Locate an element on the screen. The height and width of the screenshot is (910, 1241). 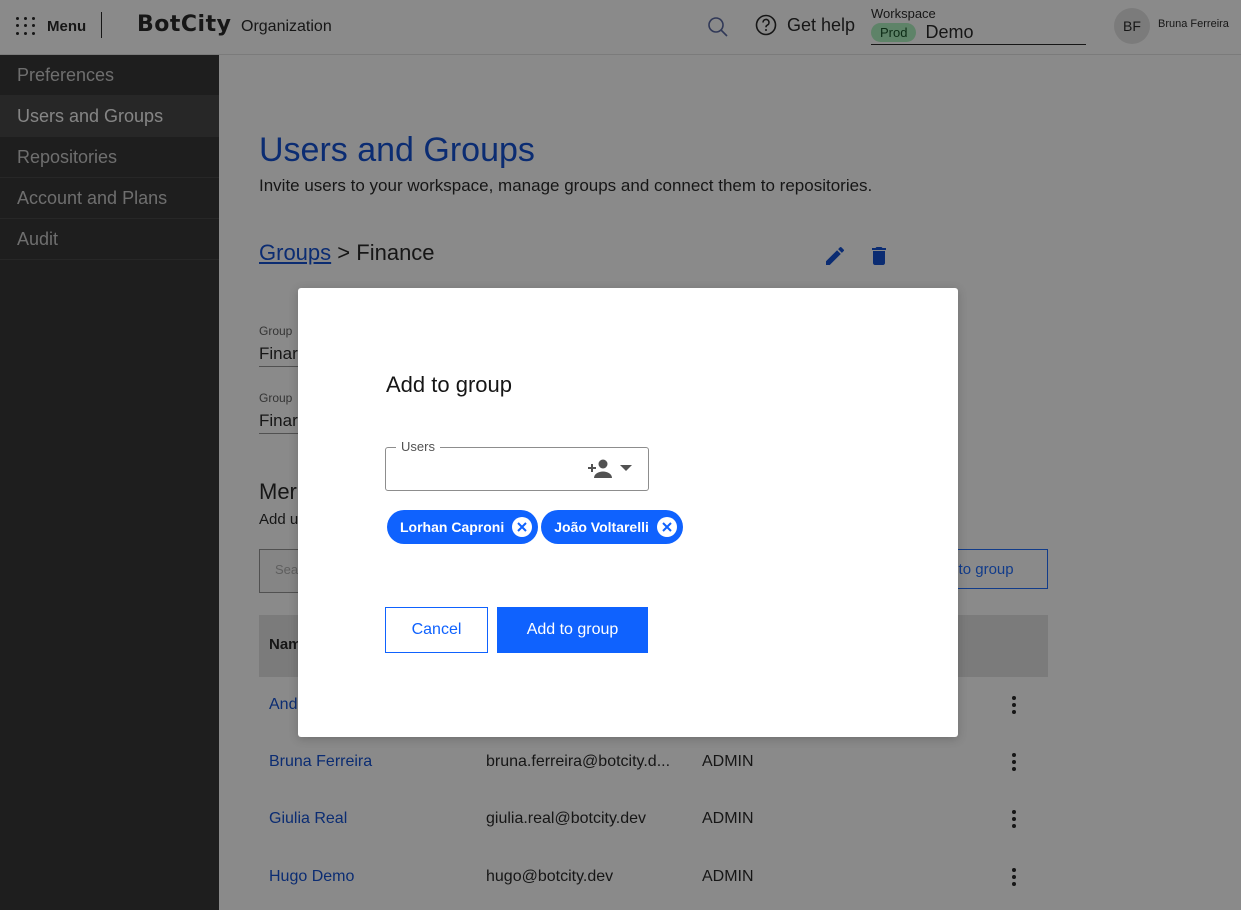
user-chip: Lorhan Caproni is located at coordinates (463, 527).